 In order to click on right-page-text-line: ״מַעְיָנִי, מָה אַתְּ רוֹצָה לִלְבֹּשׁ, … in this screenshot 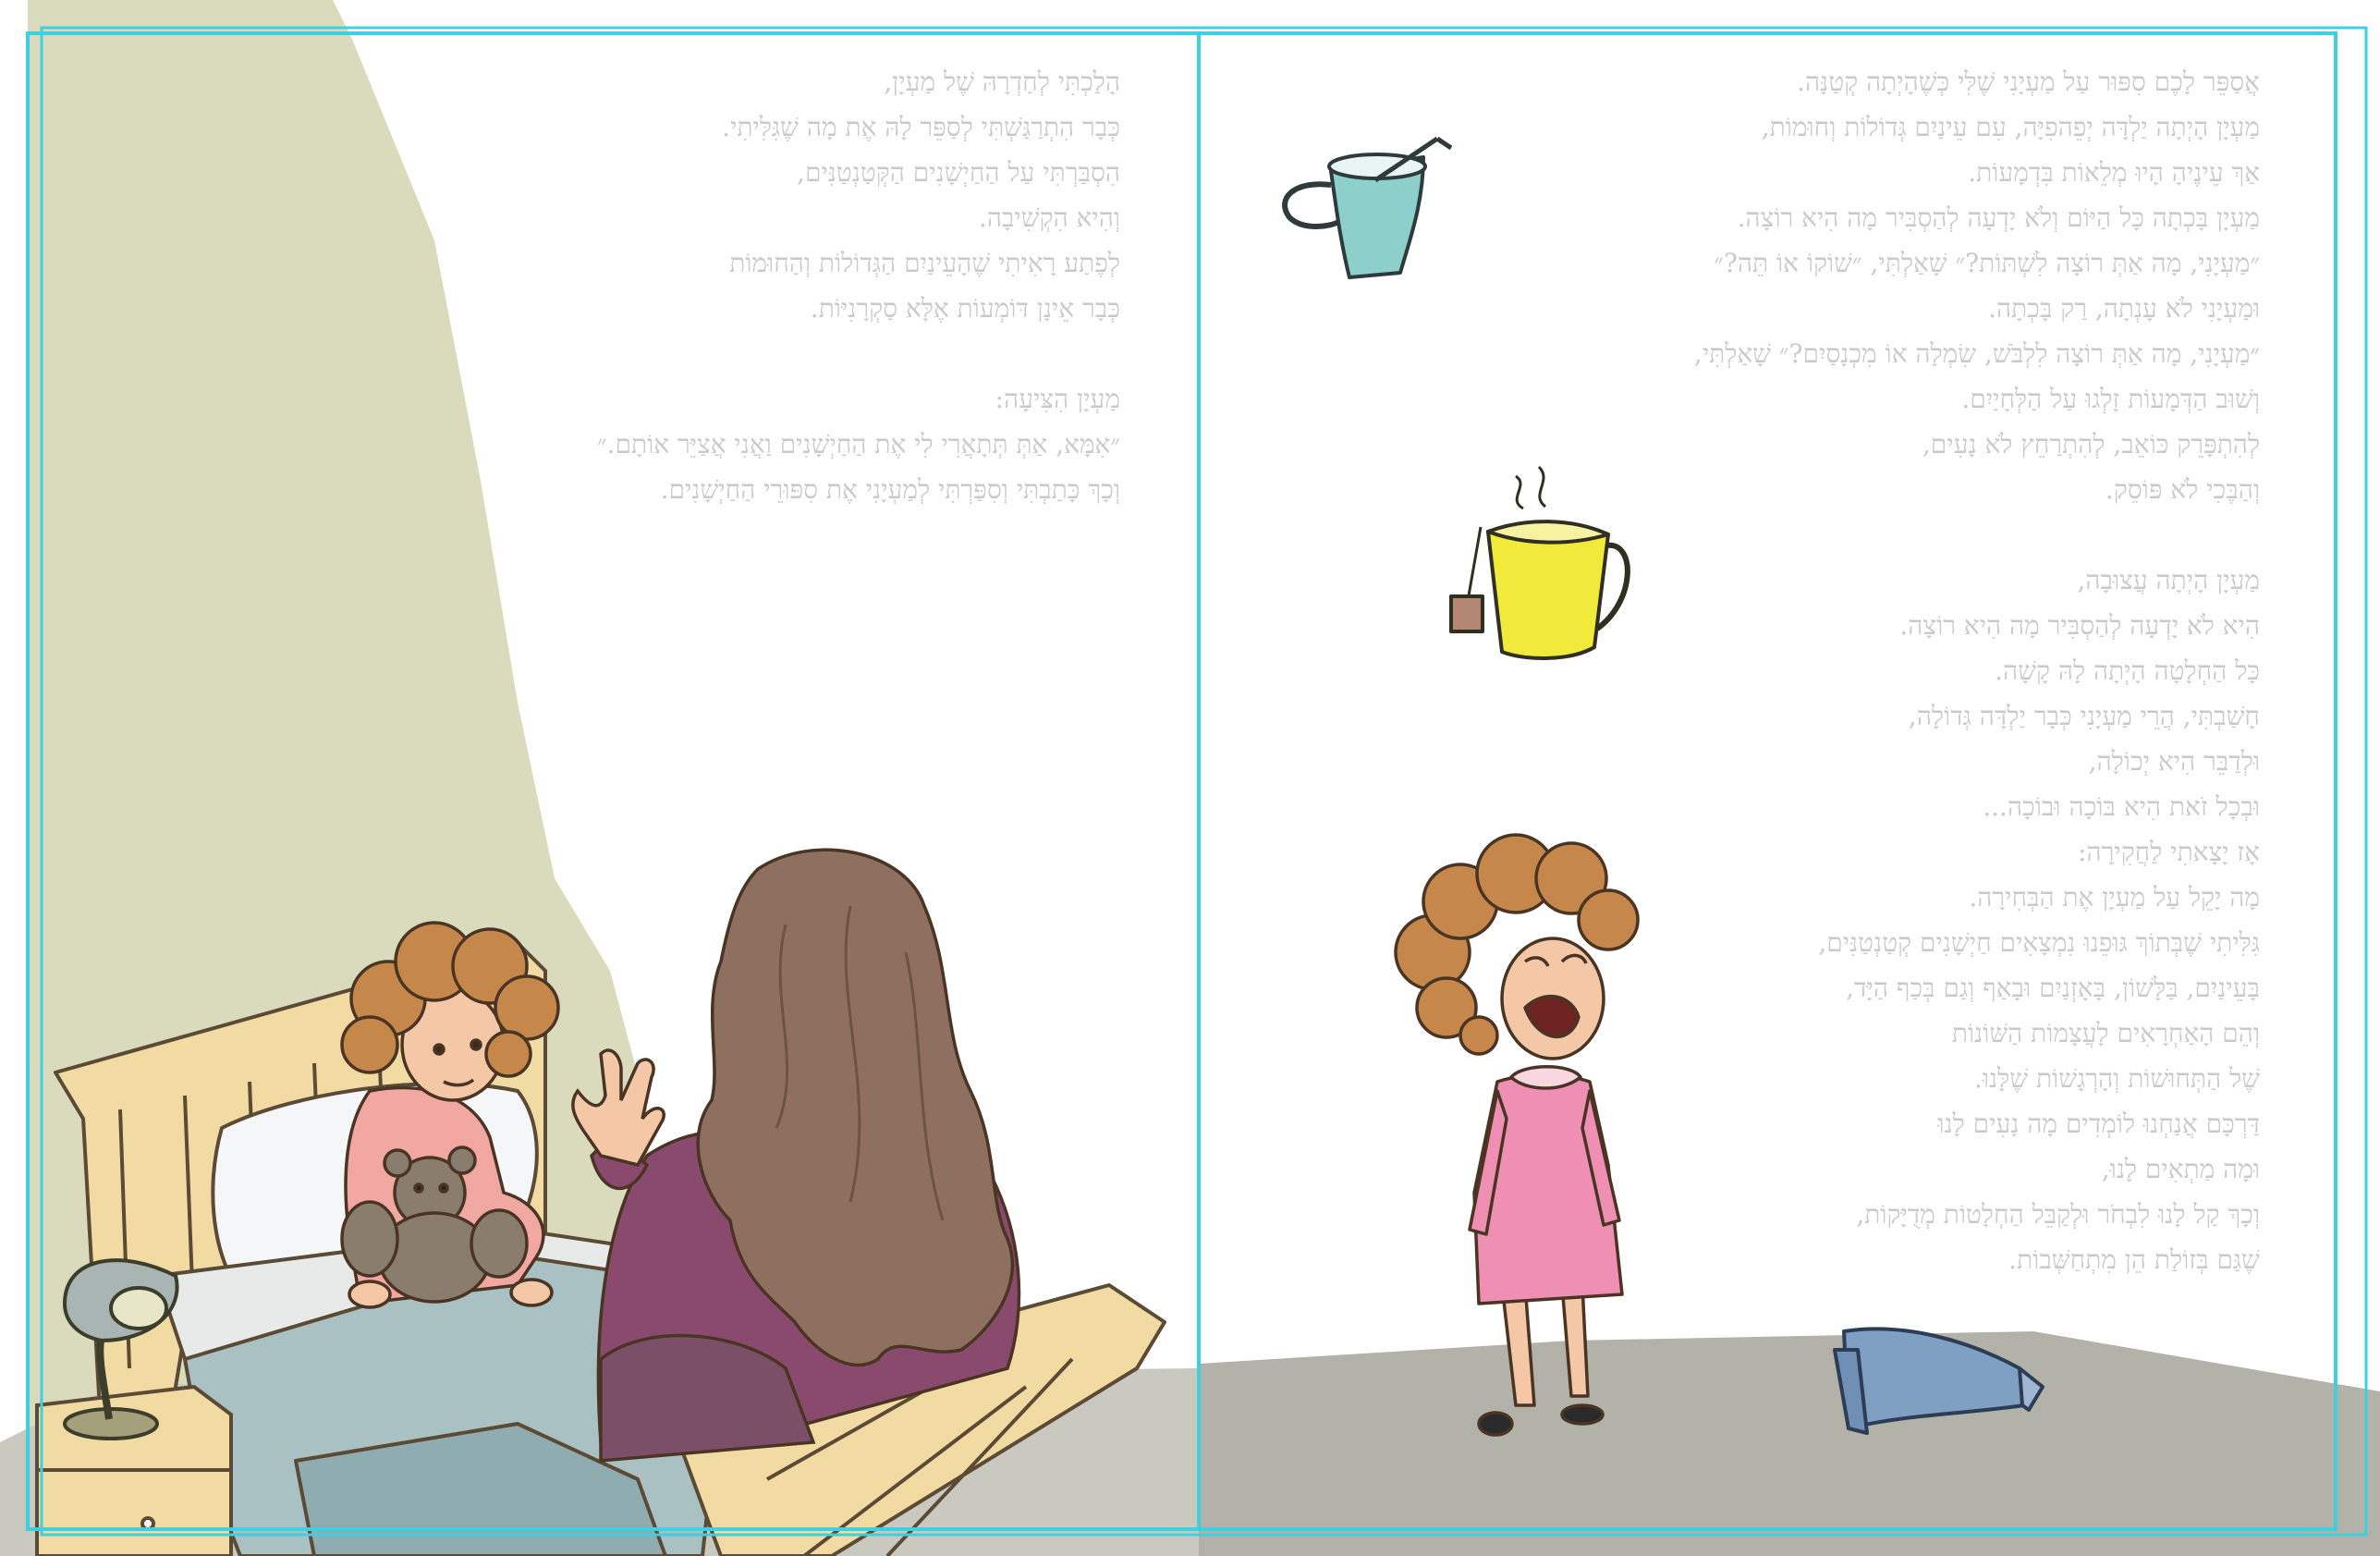, I will do `click(1976, 353)`.